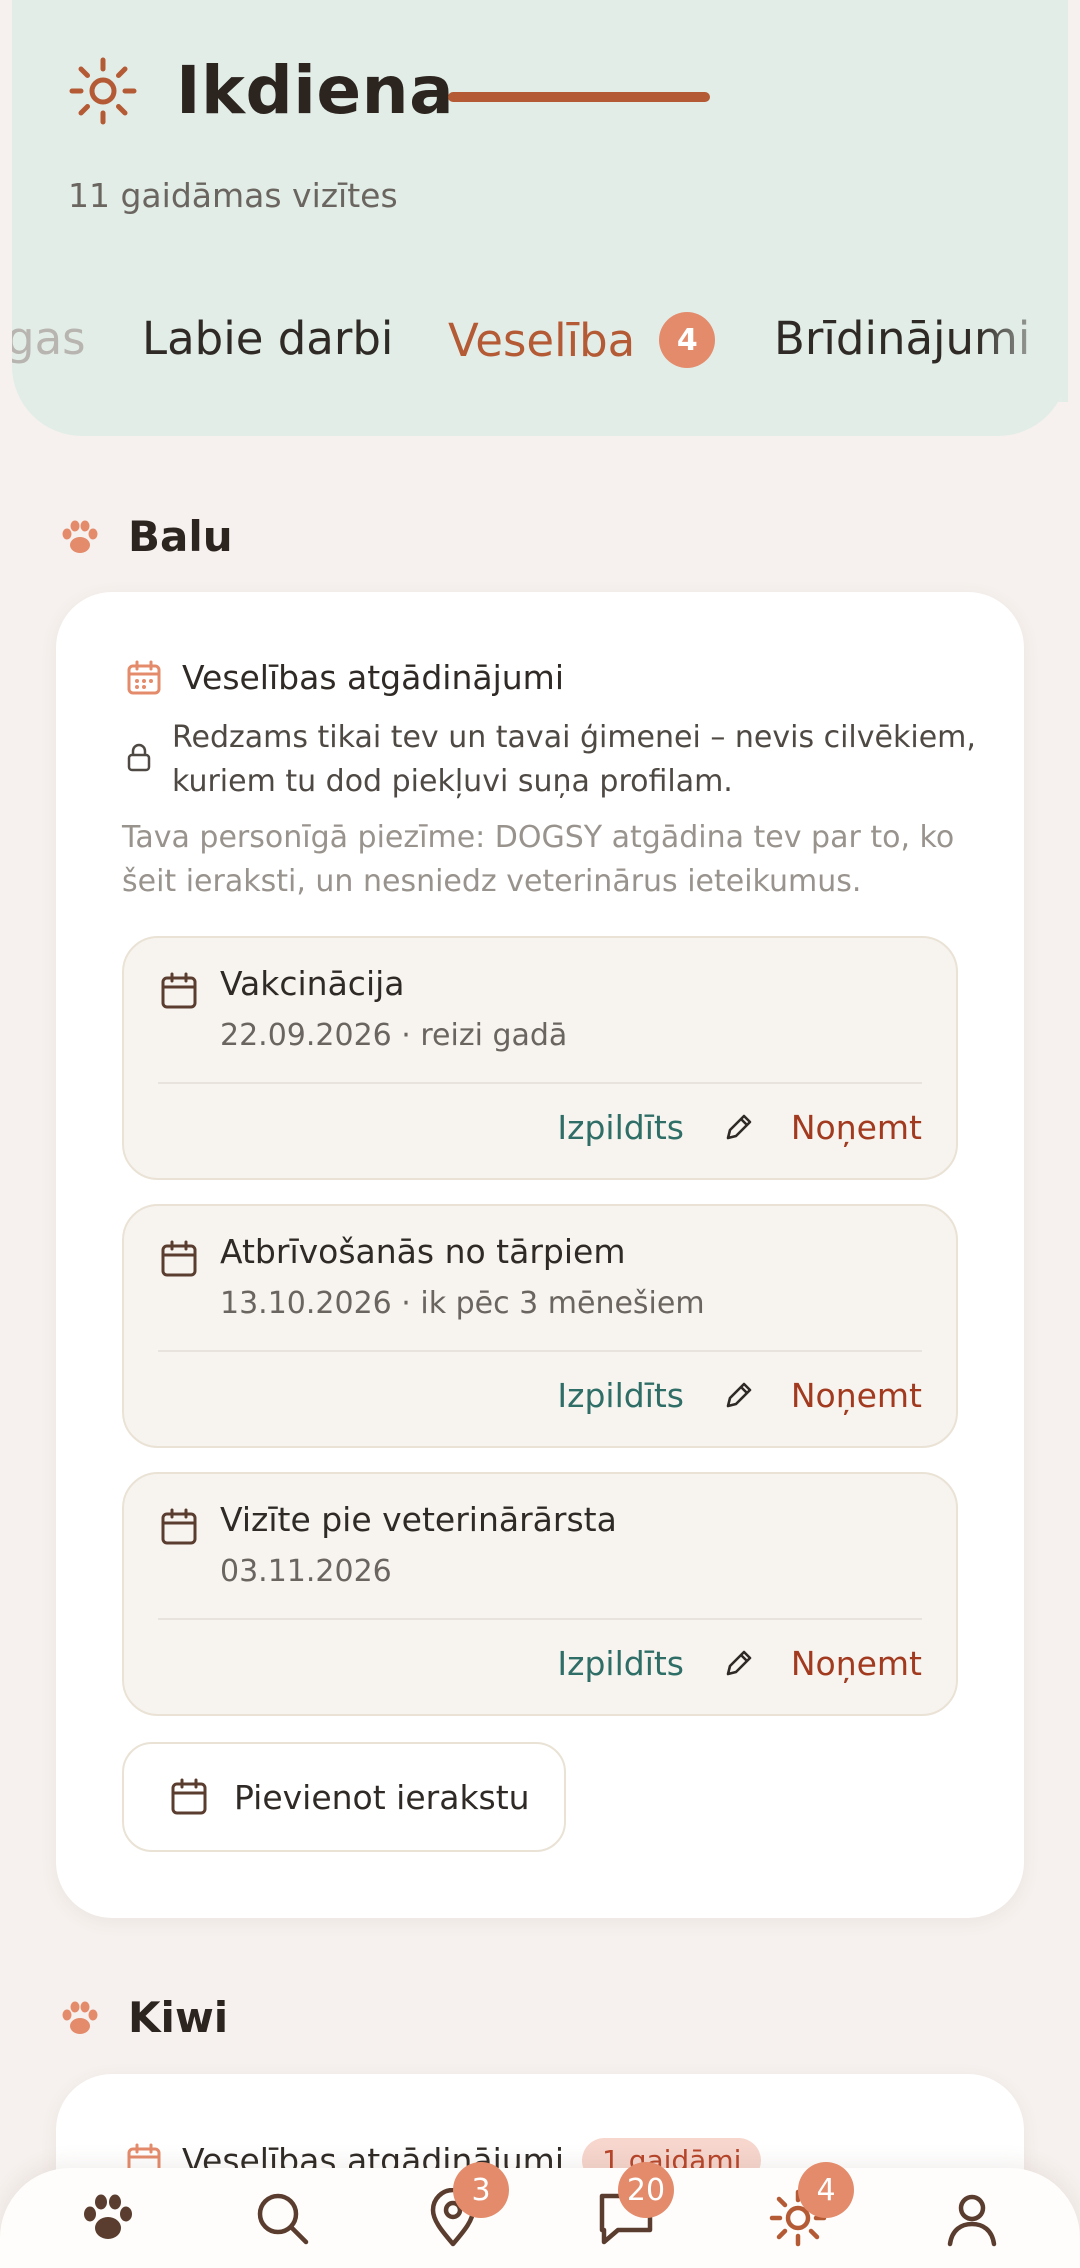 The width and height of the screenshot is (1080, 2268). What do you see at coordinates (233, 195) in the screenshot?
I see `upcoming-count: 11 gaidāmas vizītes` at bounding box center [233, 195].